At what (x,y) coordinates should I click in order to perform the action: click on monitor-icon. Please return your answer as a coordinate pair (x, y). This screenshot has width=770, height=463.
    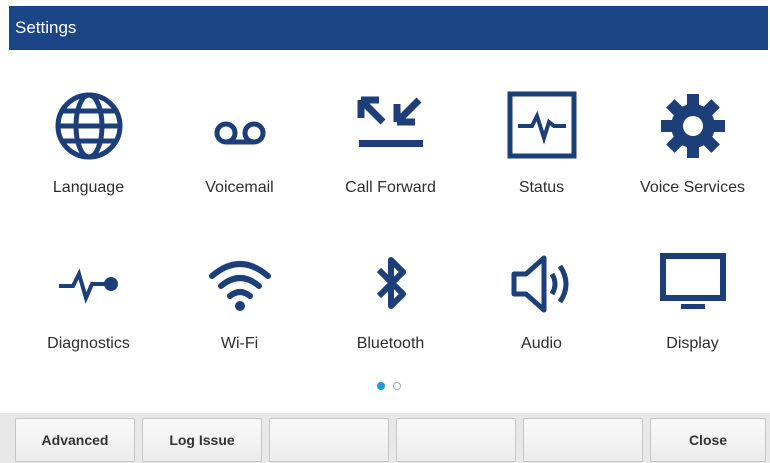
    Looking at the image, I should click on (693, 284).